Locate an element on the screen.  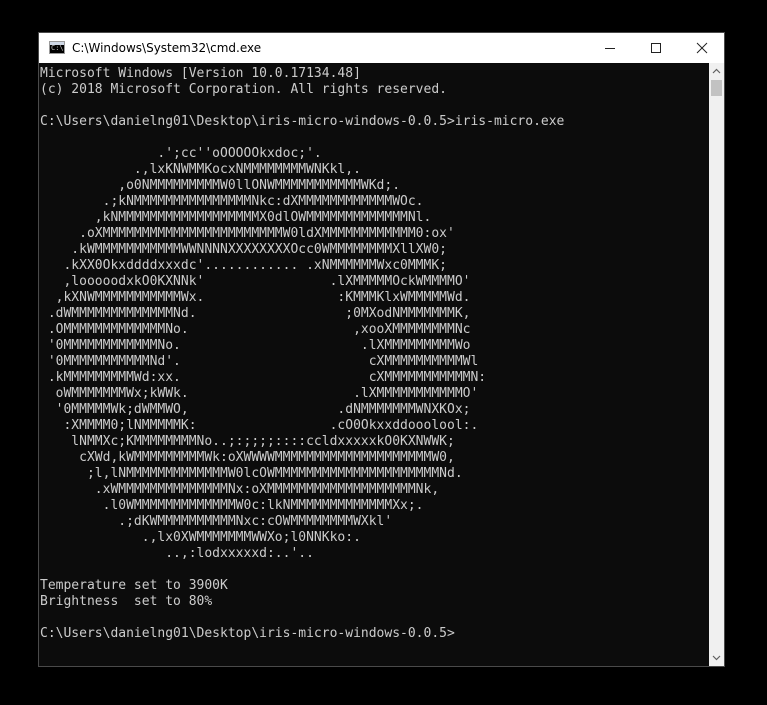
minimize-button is located at coordinates (610, 48).